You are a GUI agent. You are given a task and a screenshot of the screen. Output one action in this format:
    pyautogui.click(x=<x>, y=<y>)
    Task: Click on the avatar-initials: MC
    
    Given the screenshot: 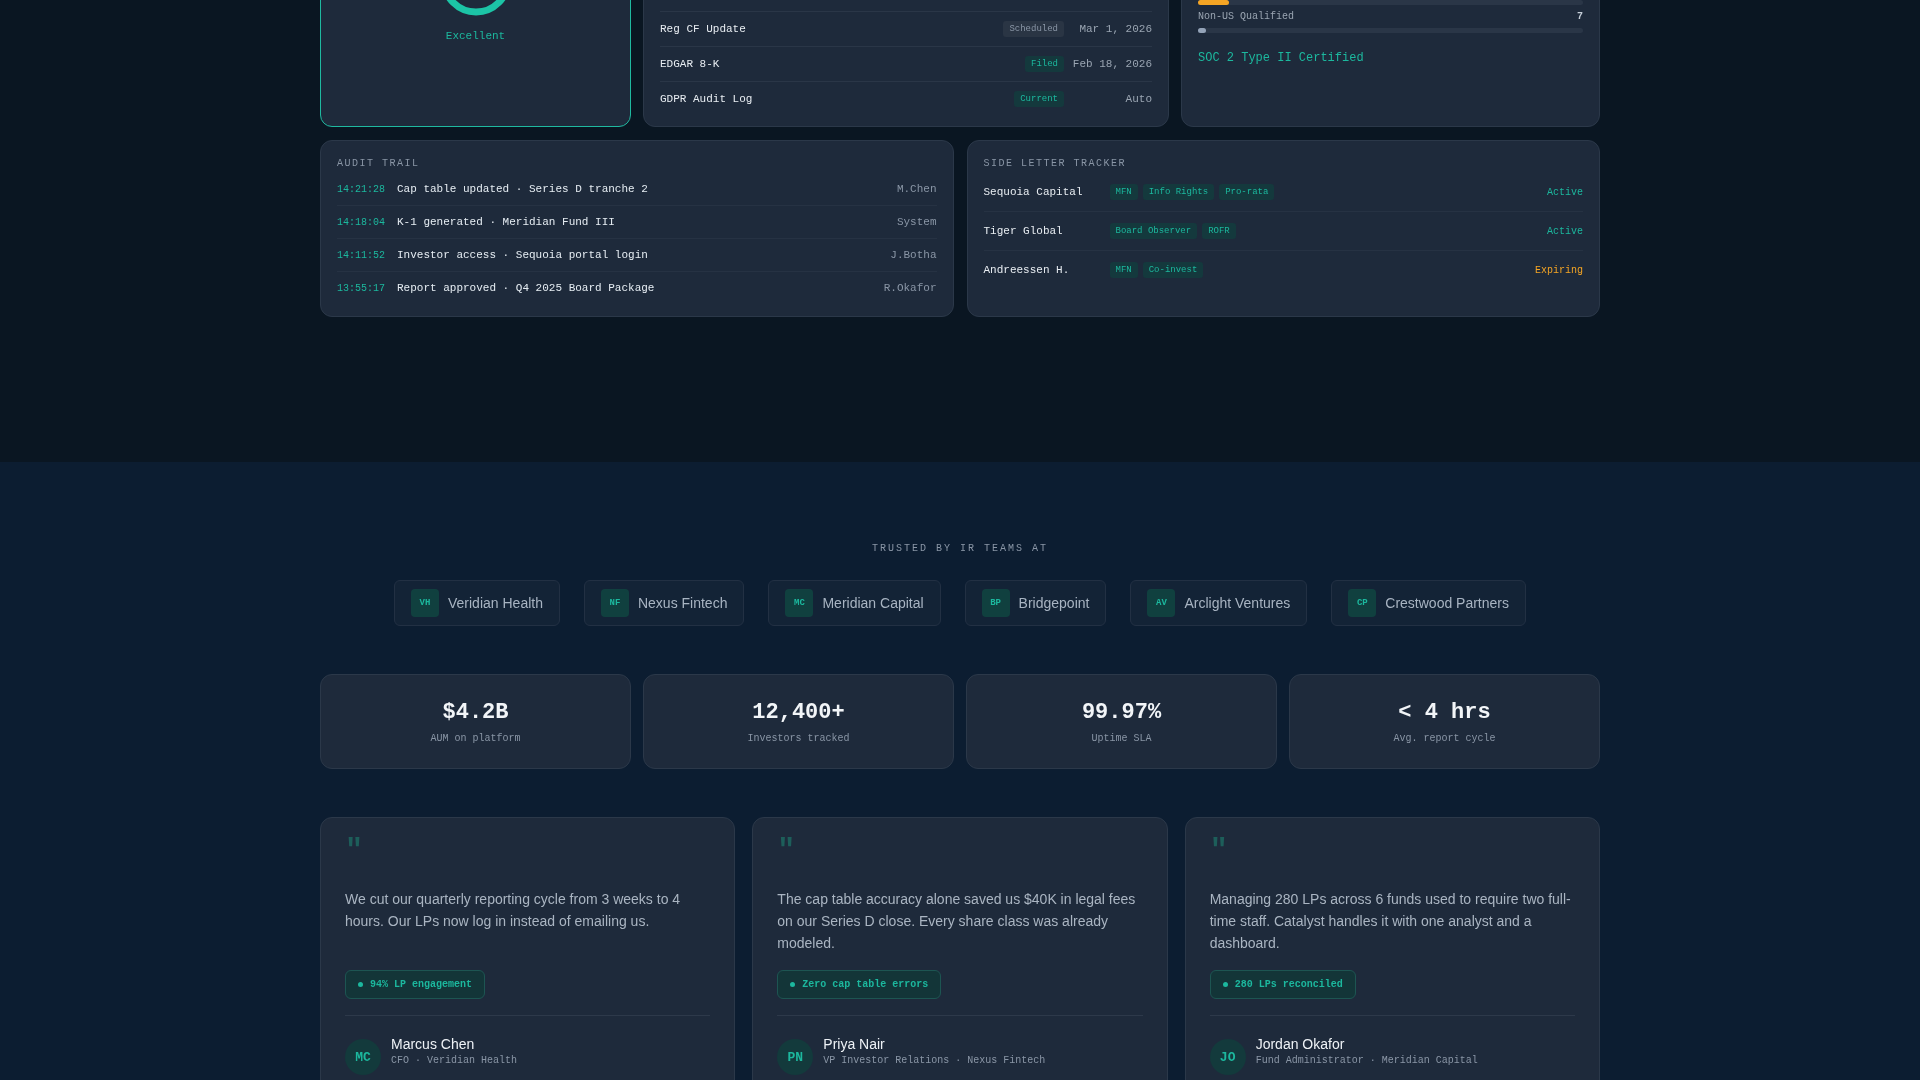 What is the action you would take?
    pyautogui.click(x=363, y=1057)
    